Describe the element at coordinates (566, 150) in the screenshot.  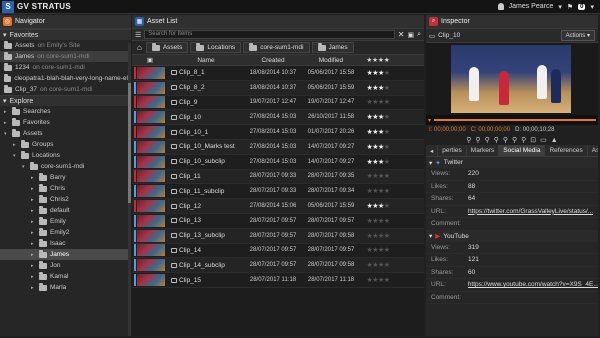
I see `inspector-tab: References` at that location.